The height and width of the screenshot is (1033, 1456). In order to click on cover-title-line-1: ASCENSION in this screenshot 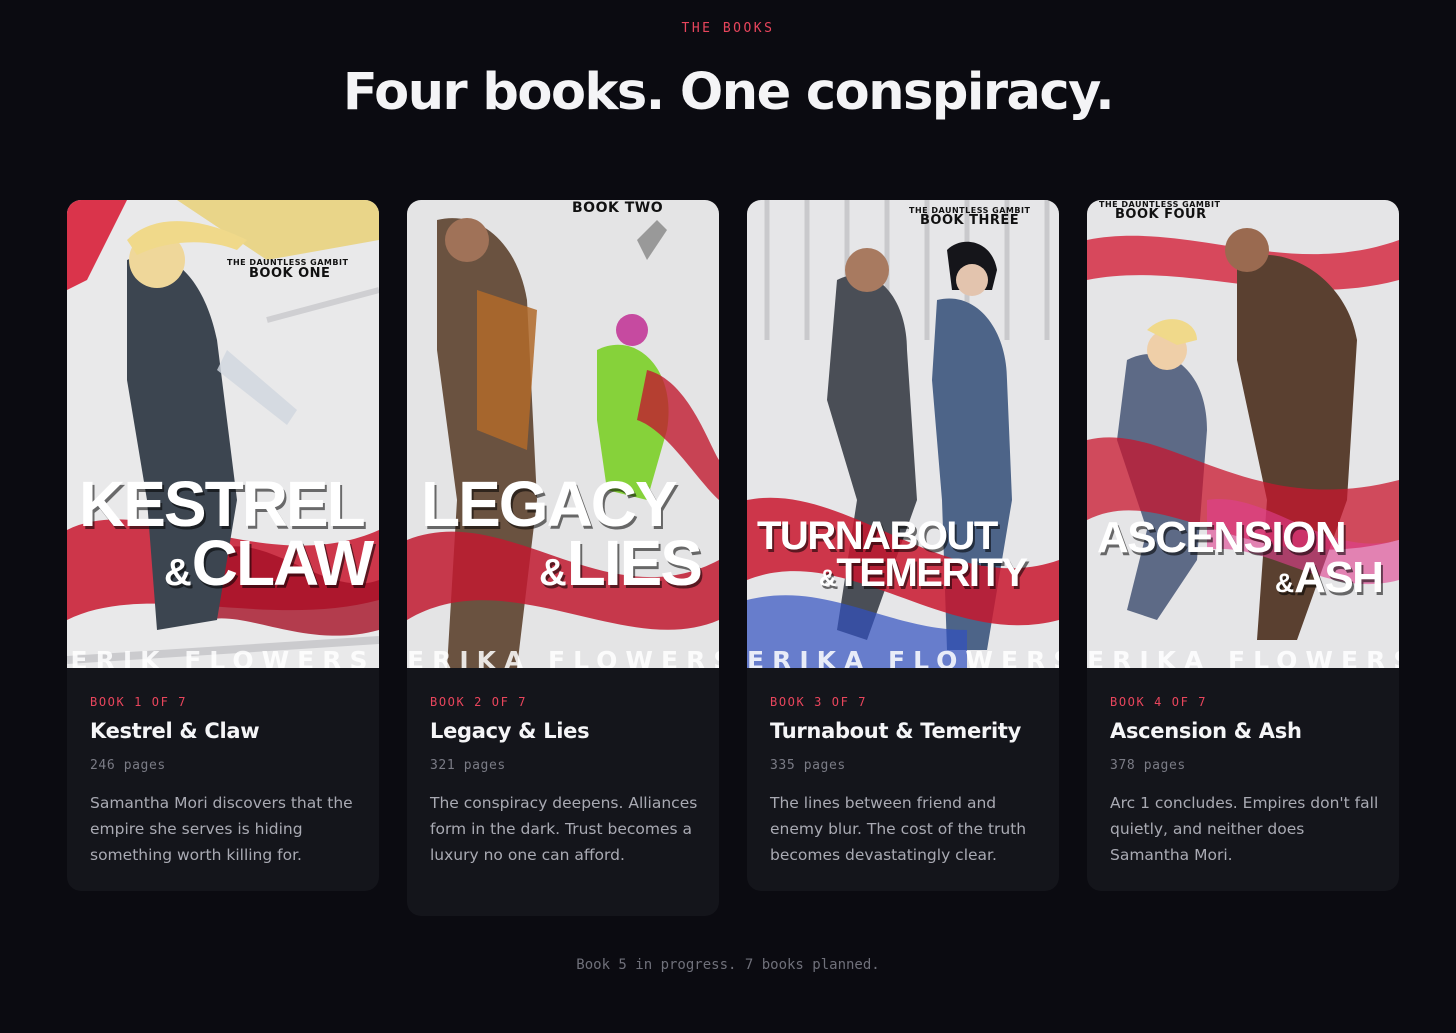, I will do `click(1222, 537)`.